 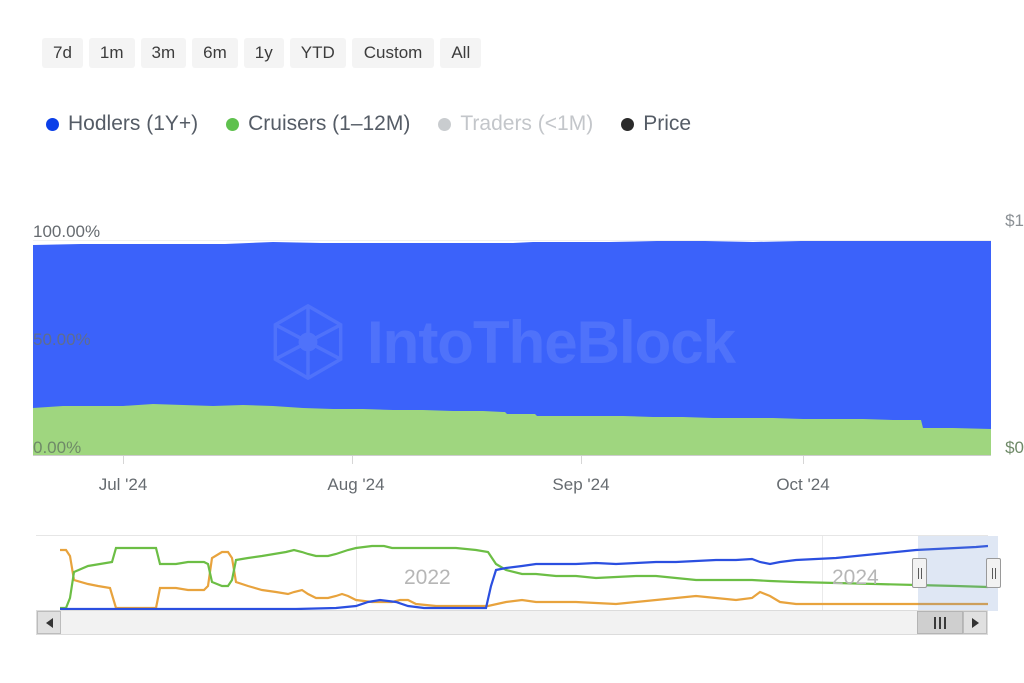 I want to click on legend-item-price: Price, so click(x=656, y=124).